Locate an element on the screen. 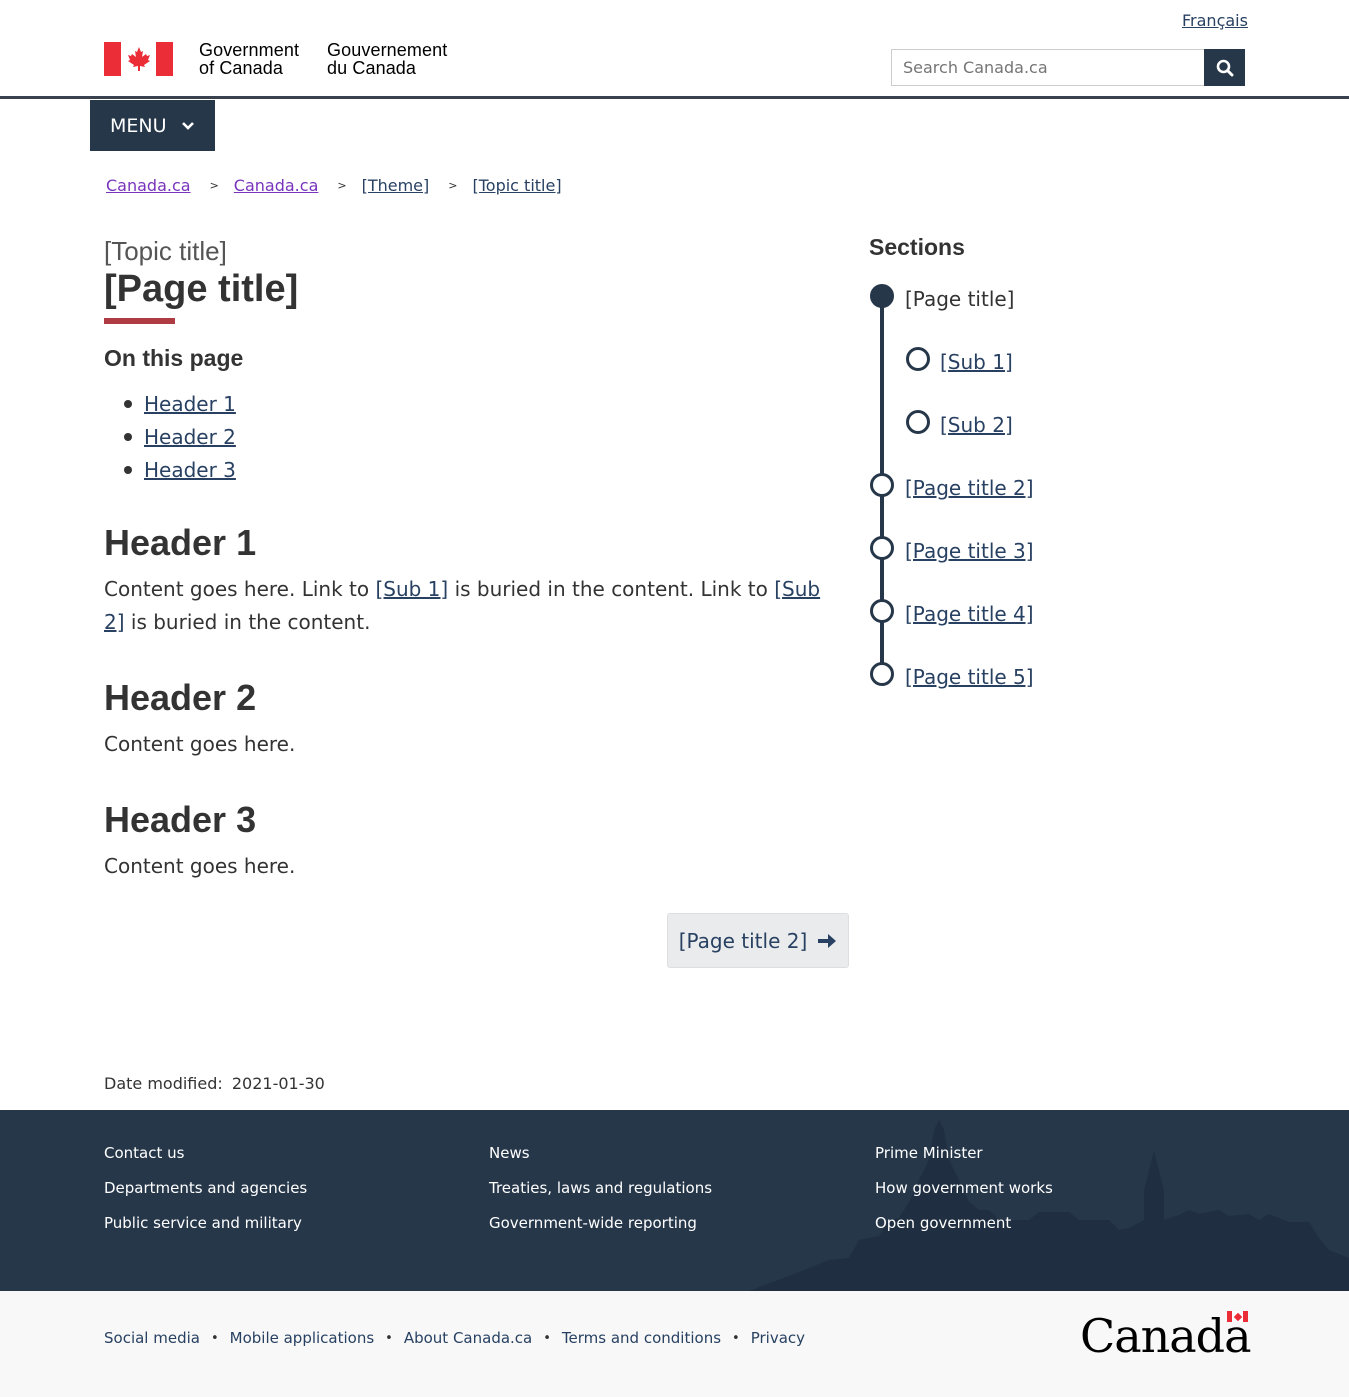 The image size is (1349, 1397). date-modified-value: 2021-01-30 is located at coordinates (278, 1083).